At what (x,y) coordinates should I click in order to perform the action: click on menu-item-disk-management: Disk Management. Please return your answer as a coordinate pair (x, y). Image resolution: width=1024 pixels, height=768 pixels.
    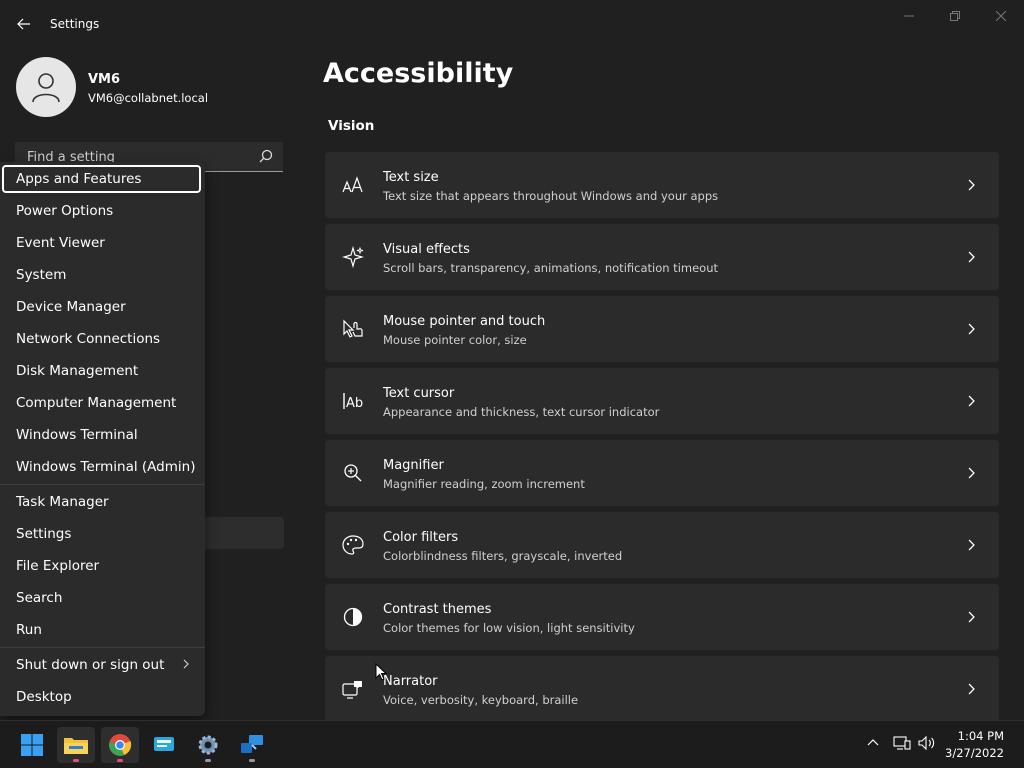
    Looking at the image, I should click on (102, 371).